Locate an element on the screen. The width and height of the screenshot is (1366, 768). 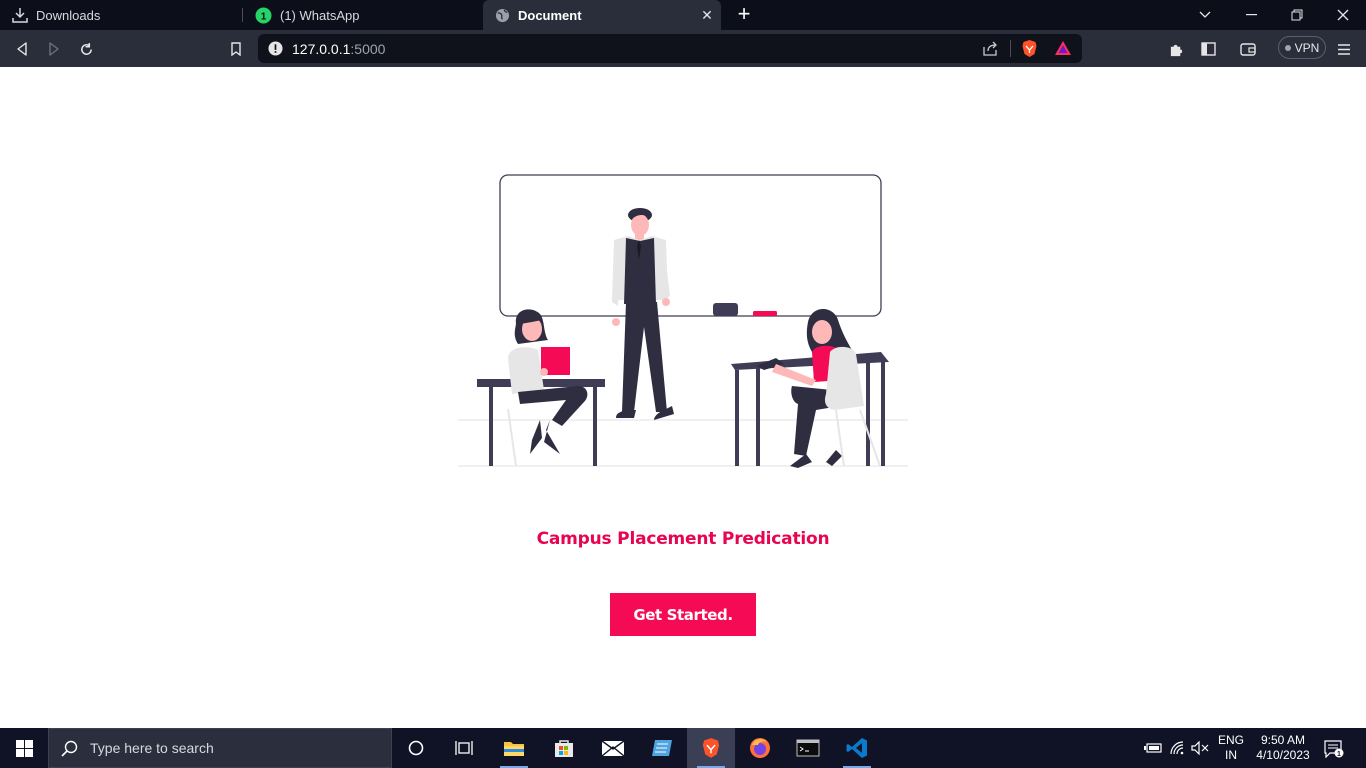
vpn-button: VPN is located at coordinates (1302, 47).